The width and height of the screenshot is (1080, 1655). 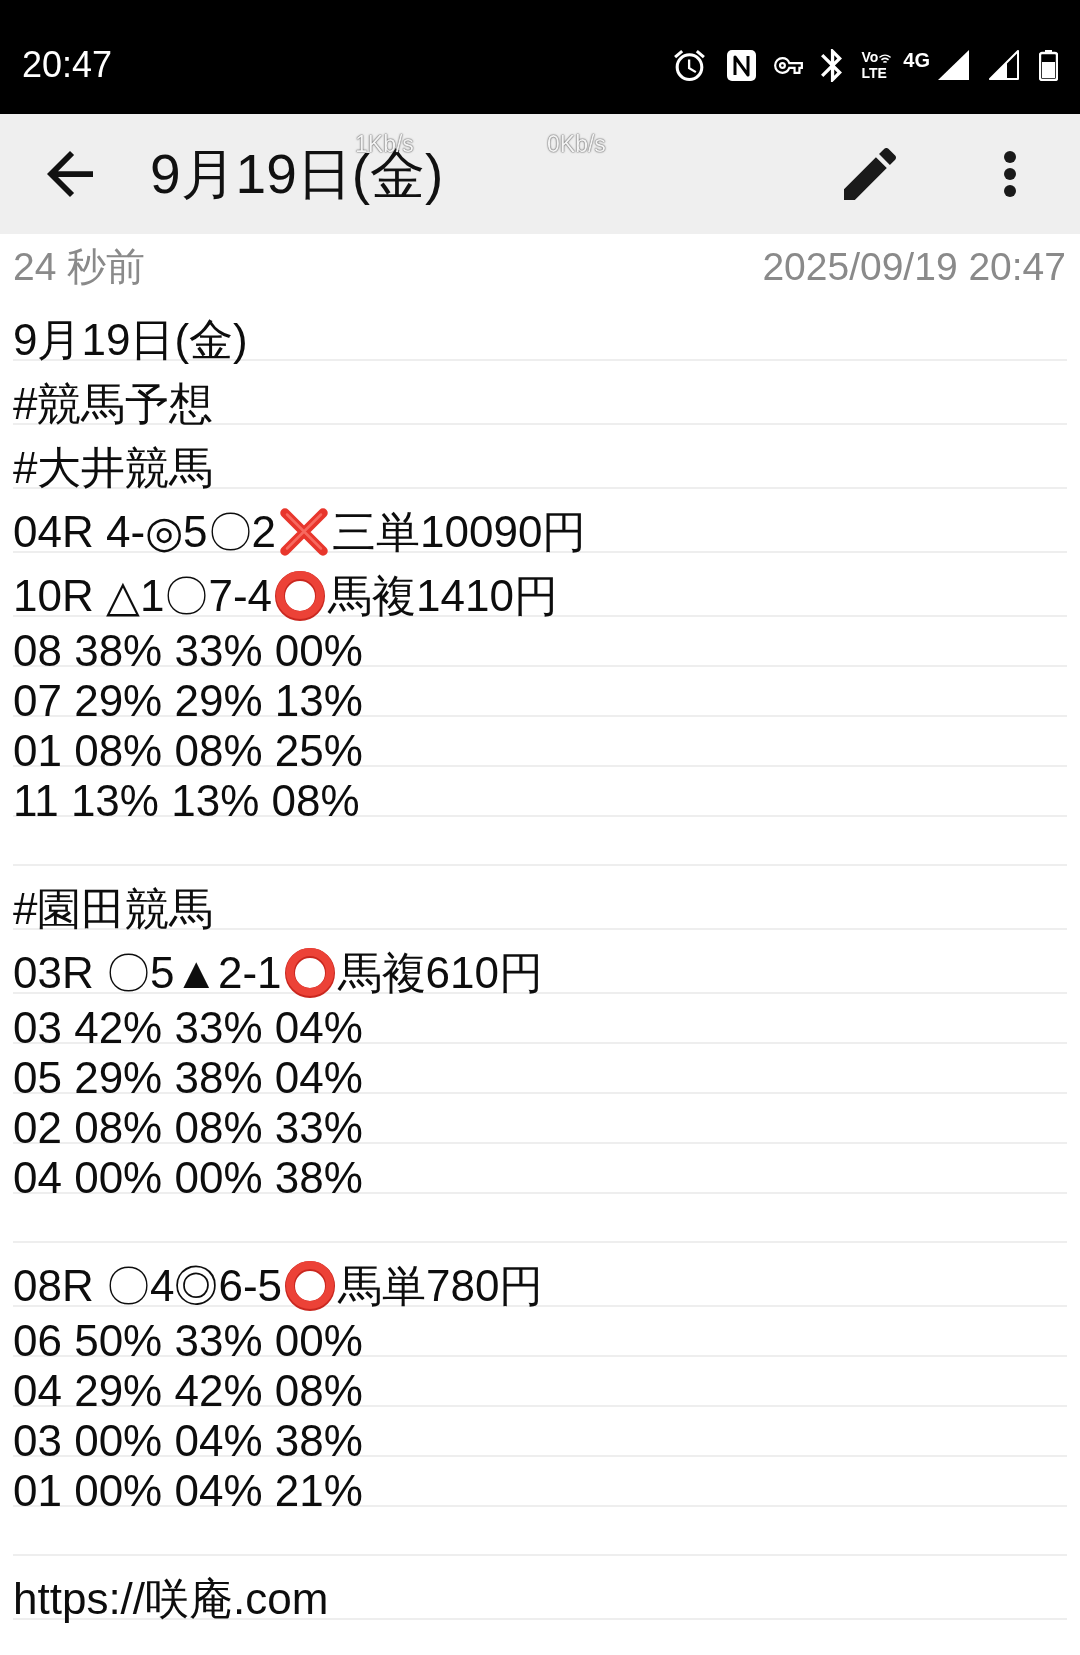 I want to click on note-line: 01 08% 08% 25%, so click(x=188, y=750).